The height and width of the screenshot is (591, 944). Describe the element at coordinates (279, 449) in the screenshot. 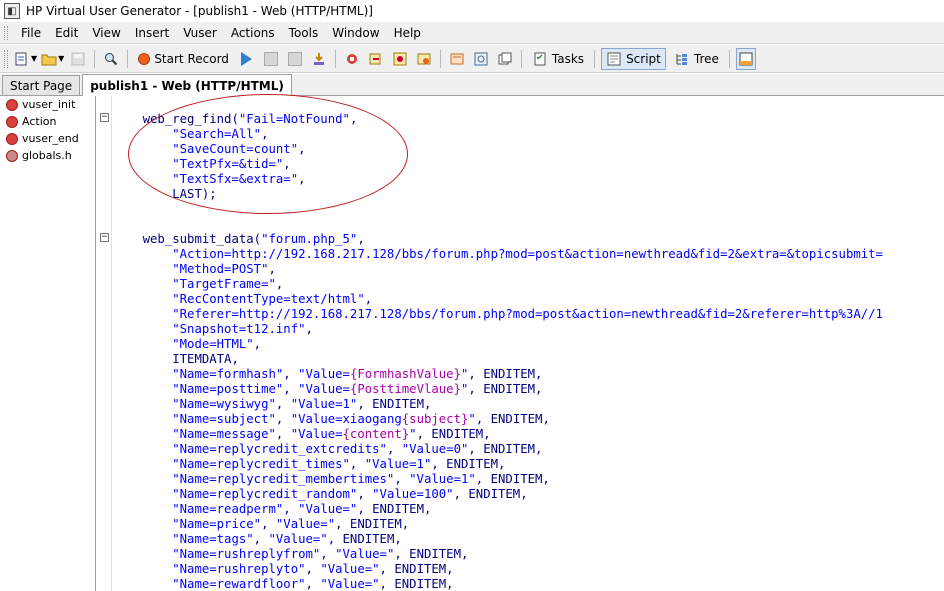

I see `code-token: "Name=replycredit_extcredits"` at that location.